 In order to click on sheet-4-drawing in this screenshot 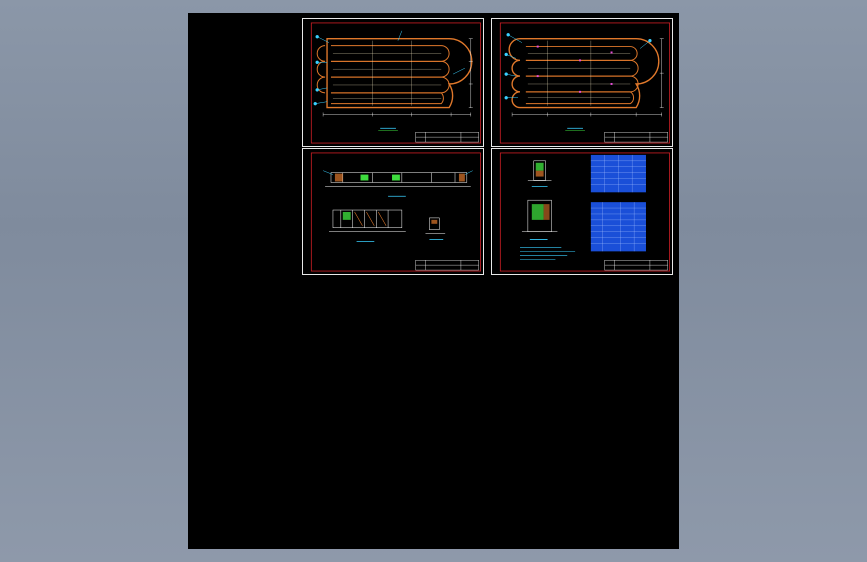, I will do `click(584, 212)`.